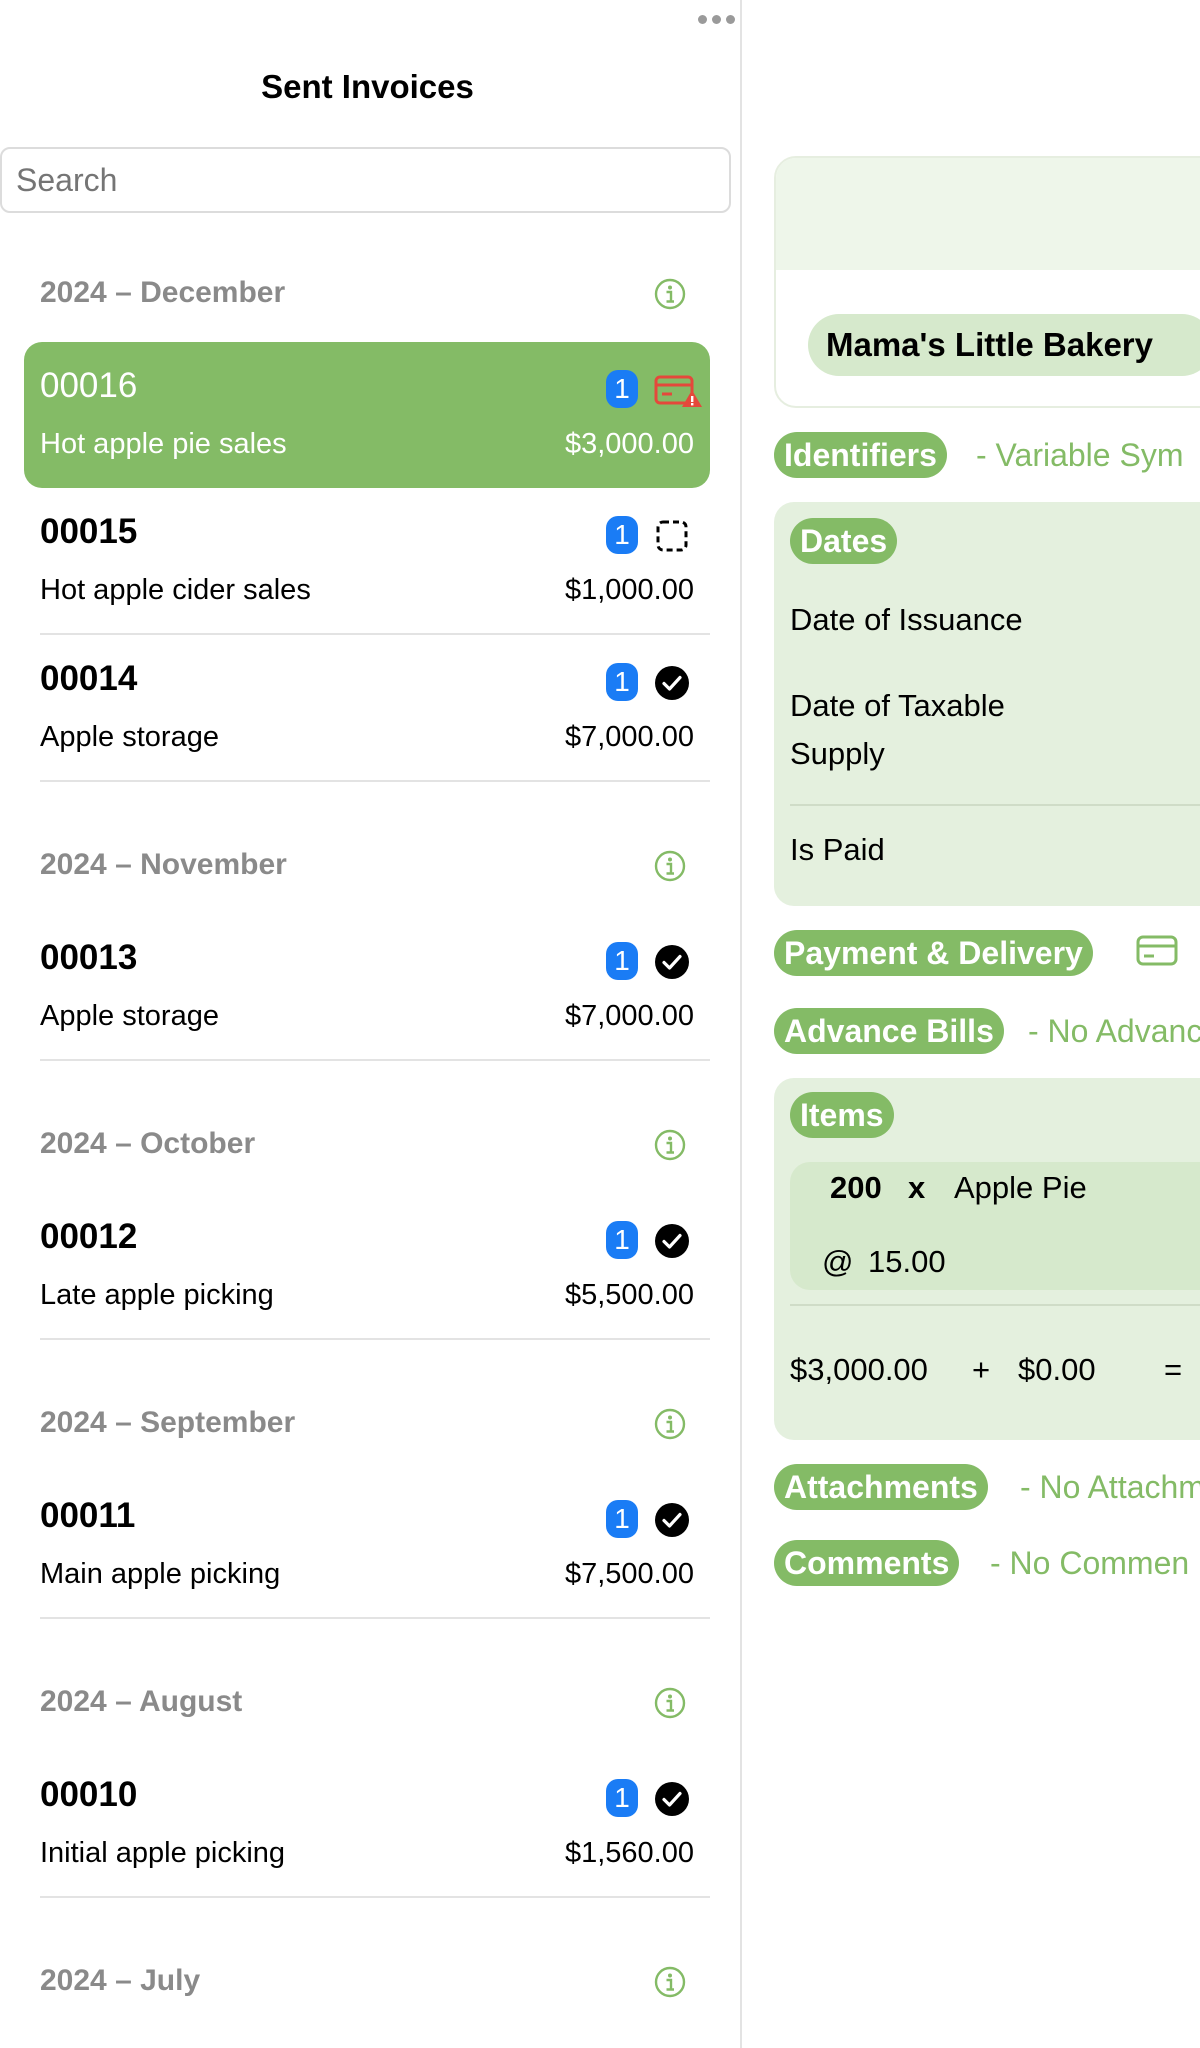 Image resolution: width=1200 pixels, height=2048 pixels. What do you see at coordinates (370, 1147) in the screenshot?
I see `month-header: 2024 – October` at bounding box center [370, 1147].